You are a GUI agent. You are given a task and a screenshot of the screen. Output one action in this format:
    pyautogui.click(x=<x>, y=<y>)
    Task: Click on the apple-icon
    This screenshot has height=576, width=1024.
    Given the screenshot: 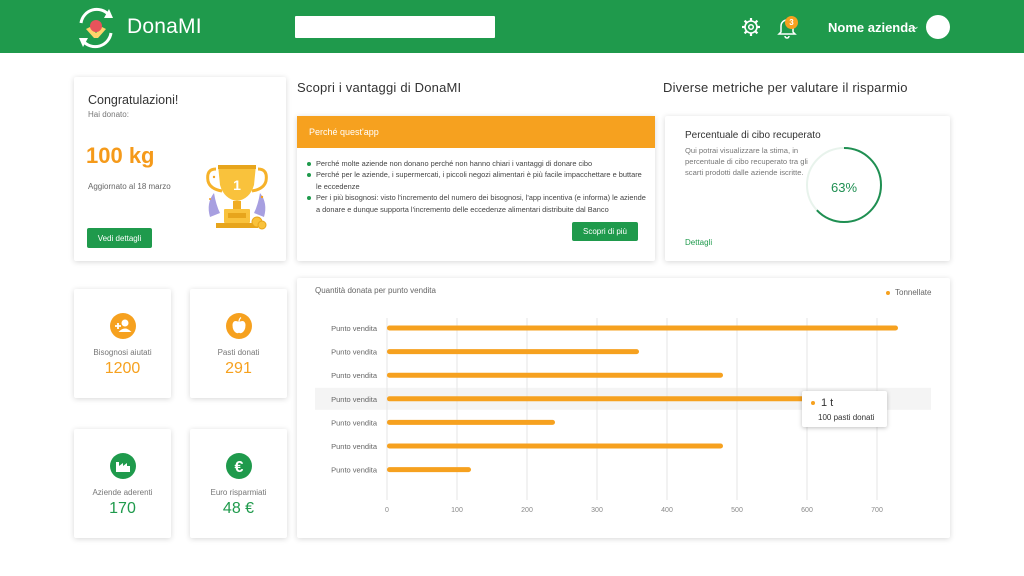 What is the action you would take?
    pyautogui.click(x=238, y=326)
    